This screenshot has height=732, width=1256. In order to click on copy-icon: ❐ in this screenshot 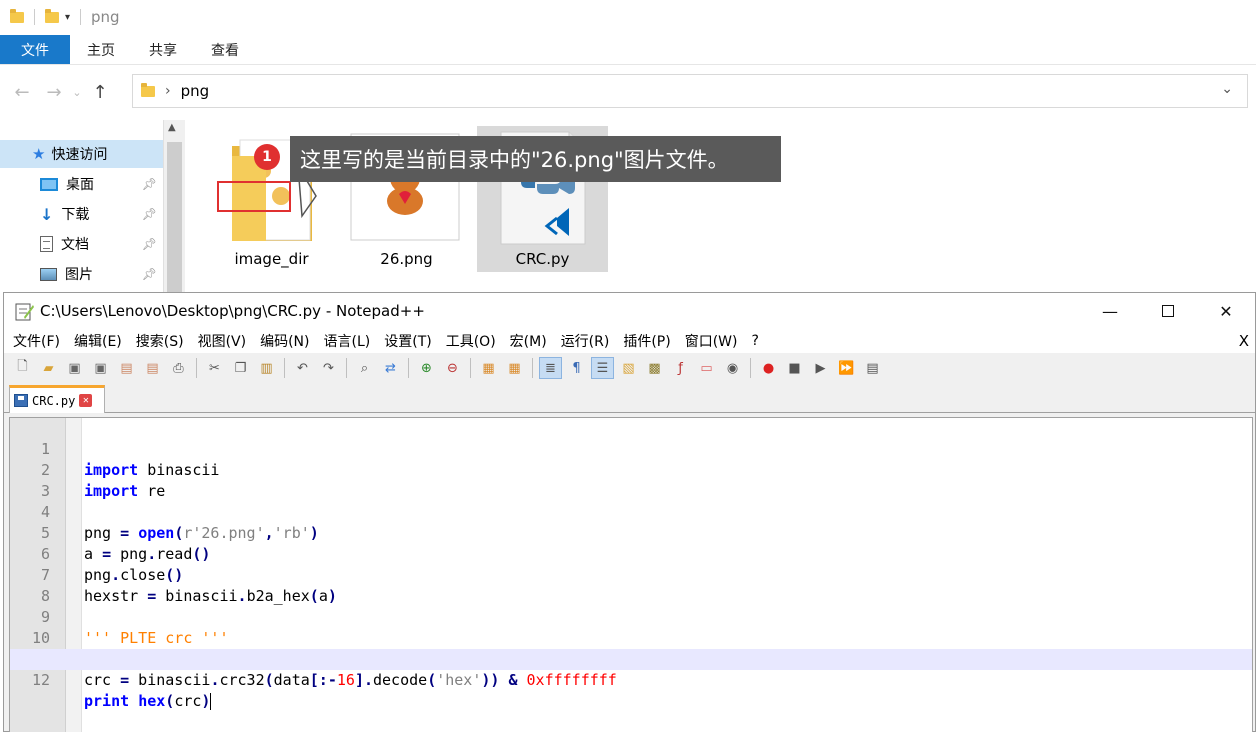, I will do `click(240, 368)`.